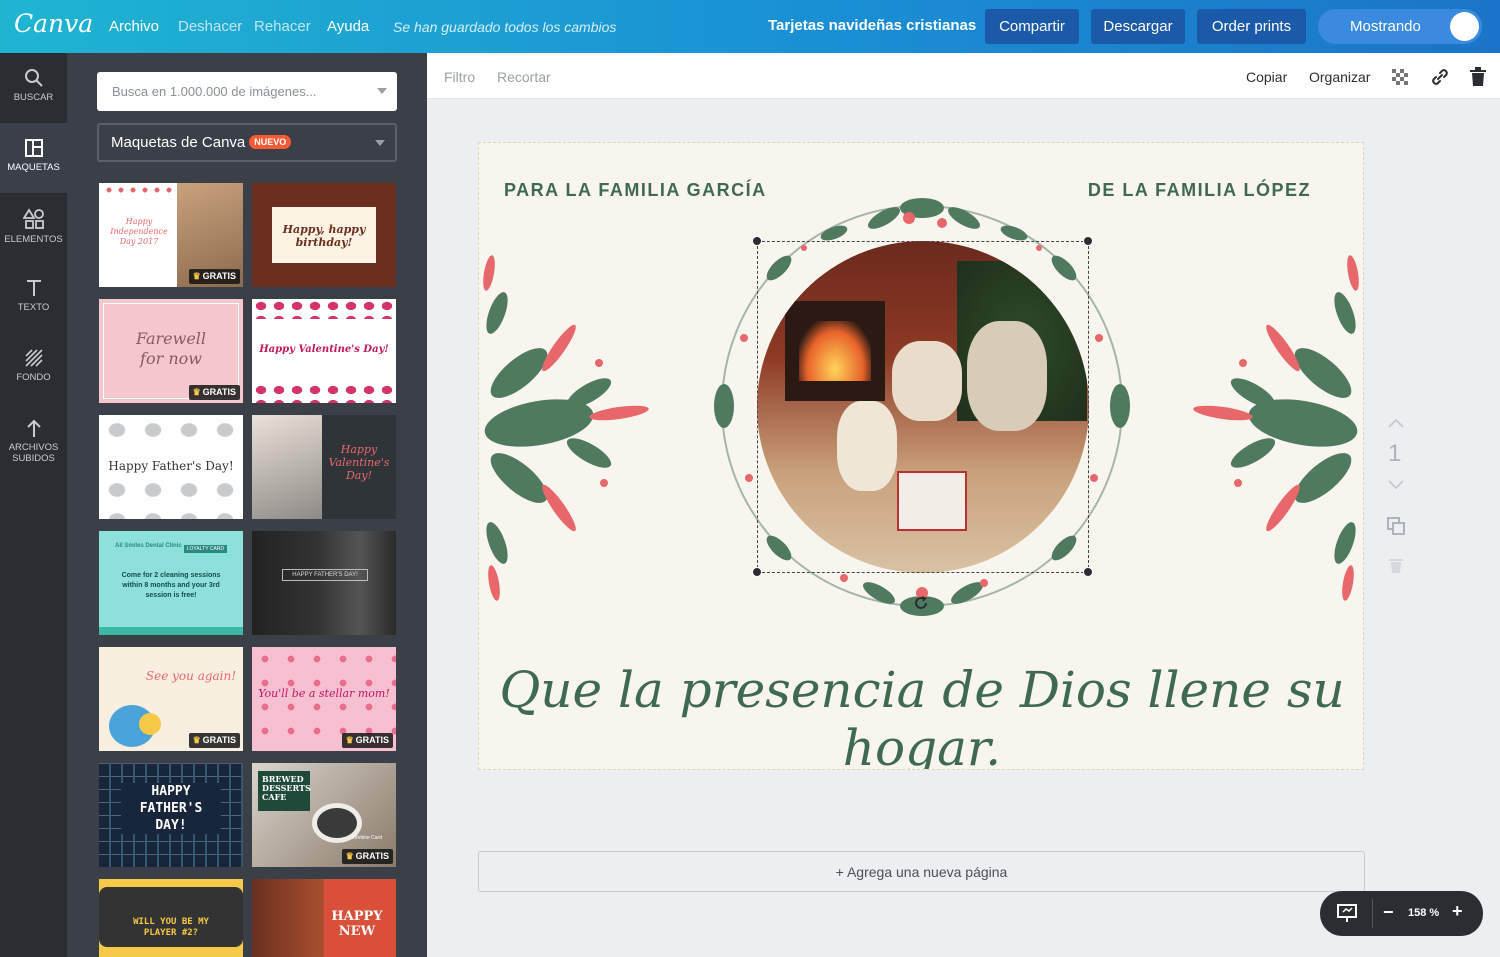 Image resolution: width=1500 pixels, height=957 pixels. I want to click on transparency-icon, so click(1400, 77).